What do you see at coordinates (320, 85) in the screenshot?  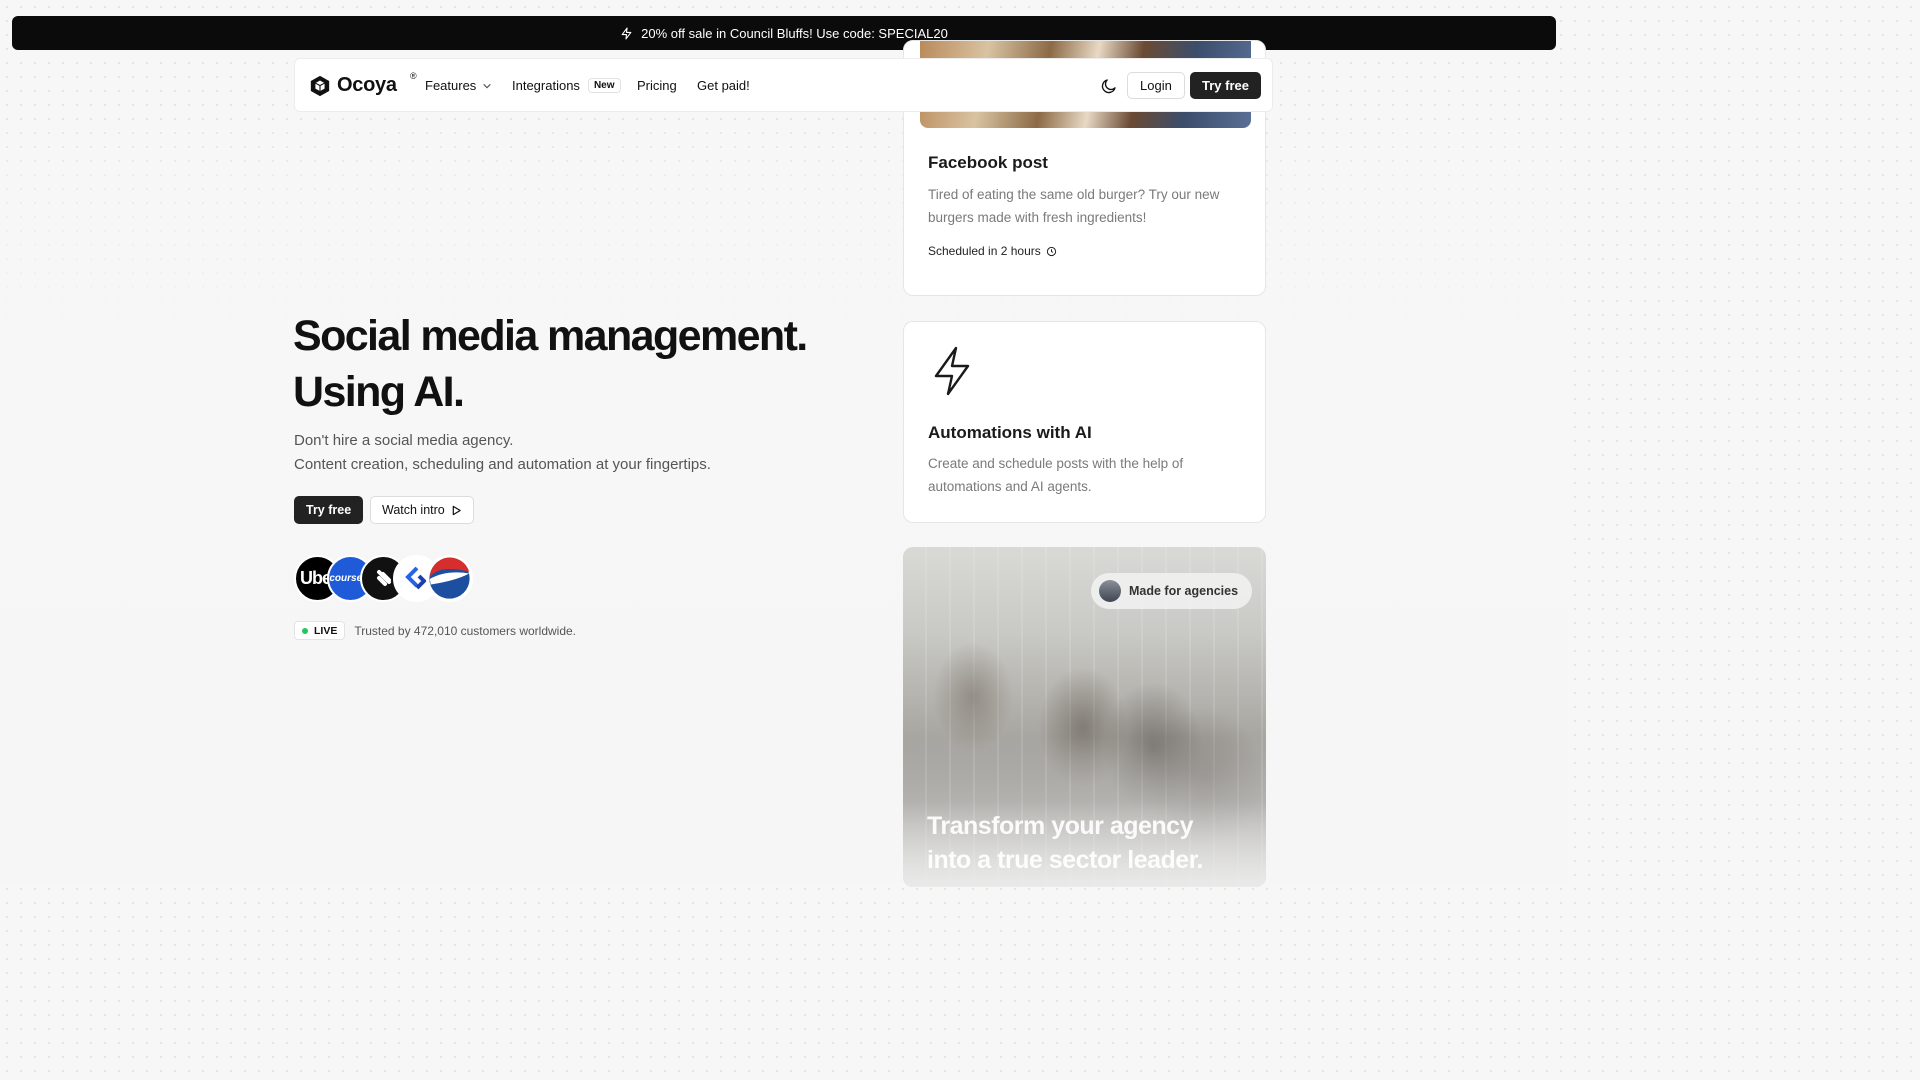 I see `cube-logo-icon` at bounding box center [320, 85].